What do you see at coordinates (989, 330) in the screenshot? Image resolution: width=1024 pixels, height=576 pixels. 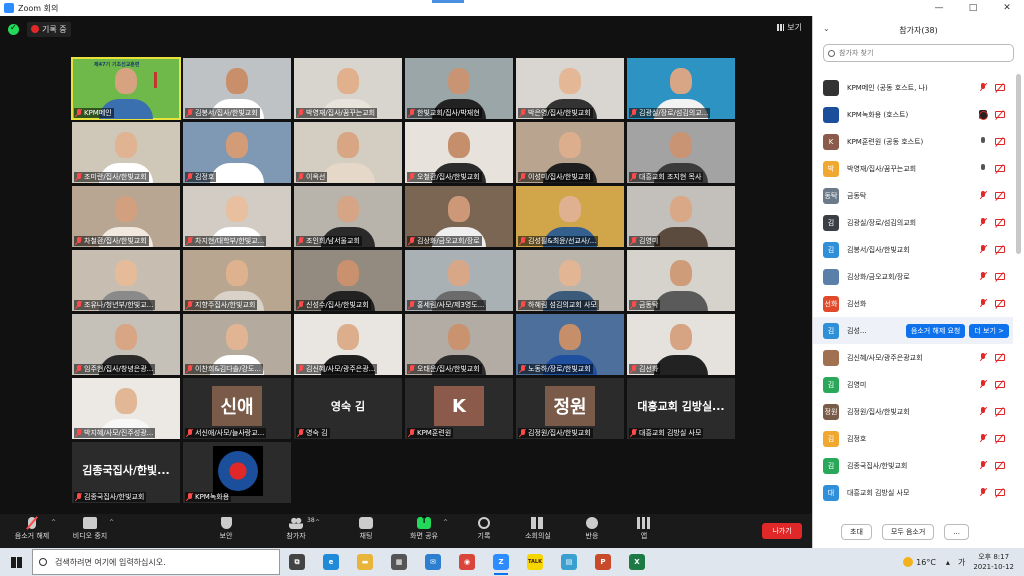 I see `more-button: 더 보기 >` at bounding box center [989, 330].